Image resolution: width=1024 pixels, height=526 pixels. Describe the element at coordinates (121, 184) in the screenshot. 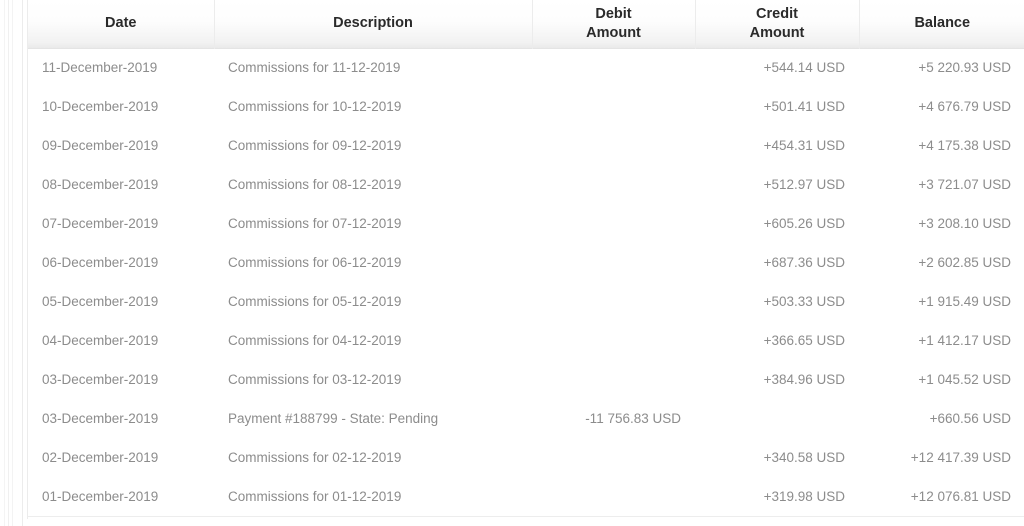

I see `cell-date: 08-December-2019` at that location.